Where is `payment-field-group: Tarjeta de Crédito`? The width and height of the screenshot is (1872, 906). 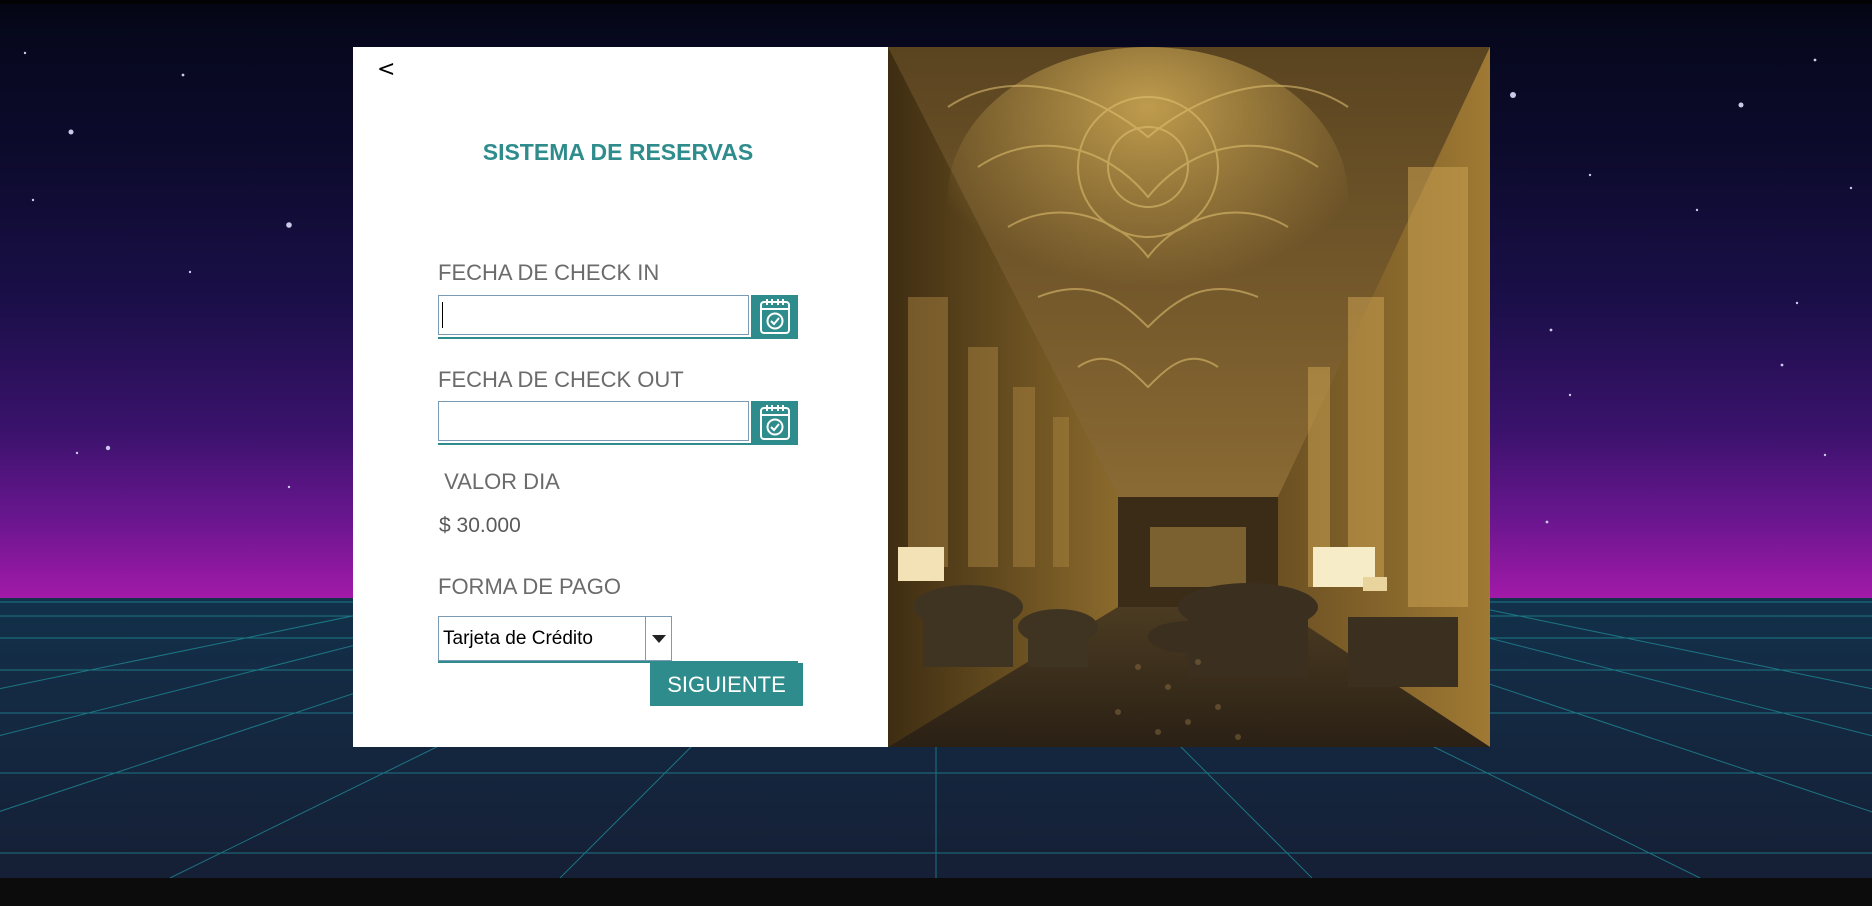 payment-field-group: Tarjeta de Crédito is located at coordinates (618, 639).